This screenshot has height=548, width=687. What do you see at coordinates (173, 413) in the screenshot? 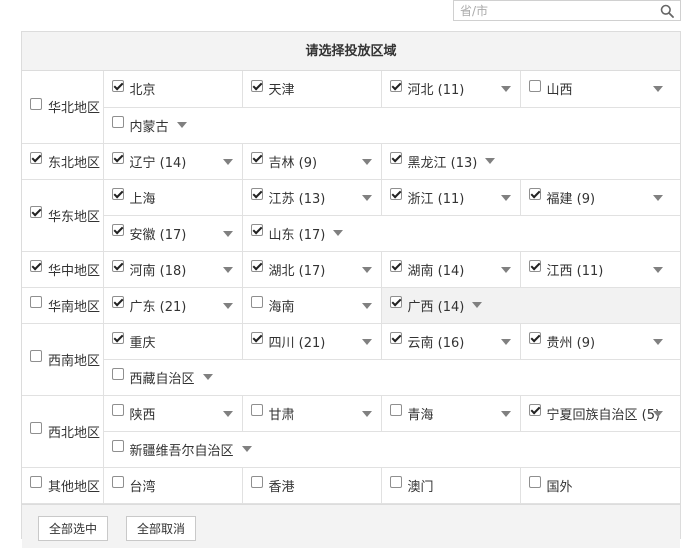
I see `province-item: 陕西` at bounding box center [173, 413].